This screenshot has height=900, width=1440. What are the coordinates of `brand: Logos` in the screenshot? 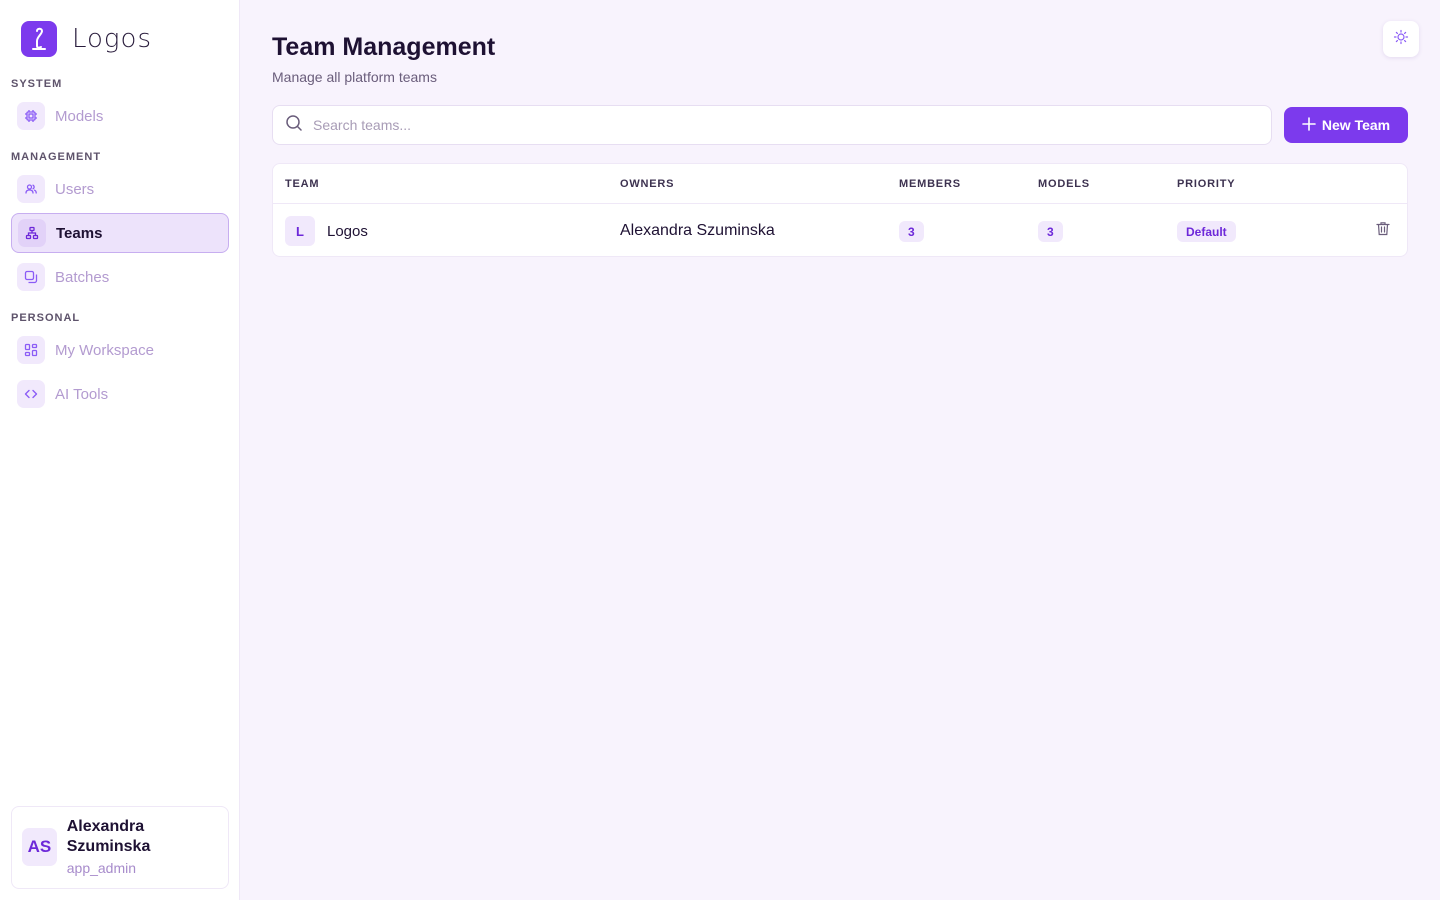 It's located at (86, 39).